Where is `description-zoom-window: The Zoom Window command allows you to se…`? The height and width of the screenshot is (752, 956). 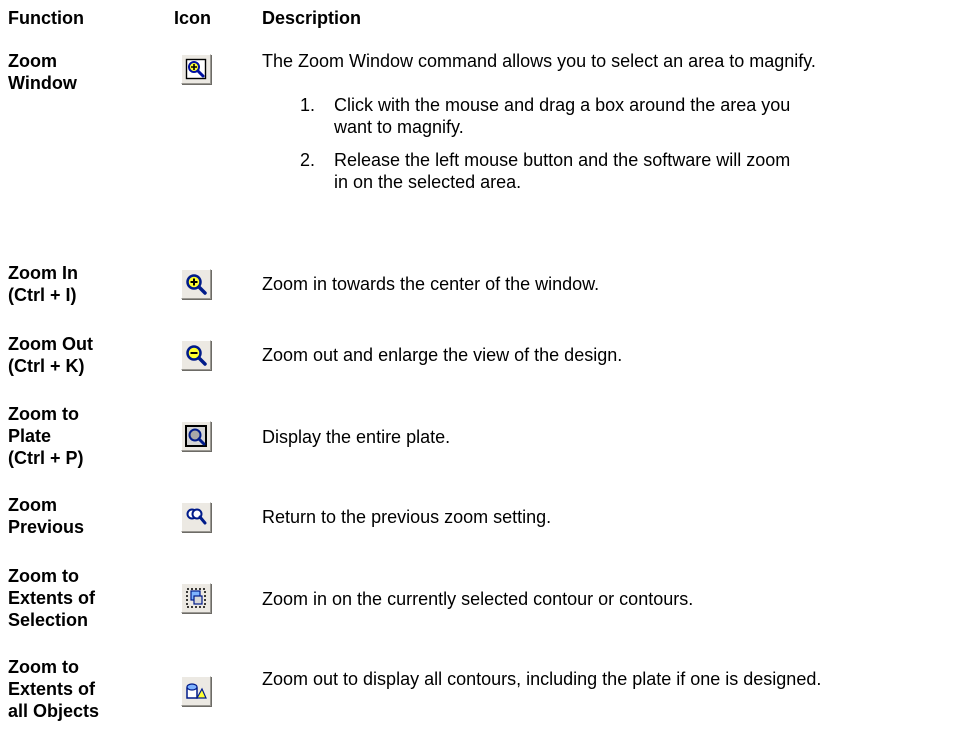
description-zoom-window: The Zoom Window command allows you to se… is located at coordinates (539, 61).